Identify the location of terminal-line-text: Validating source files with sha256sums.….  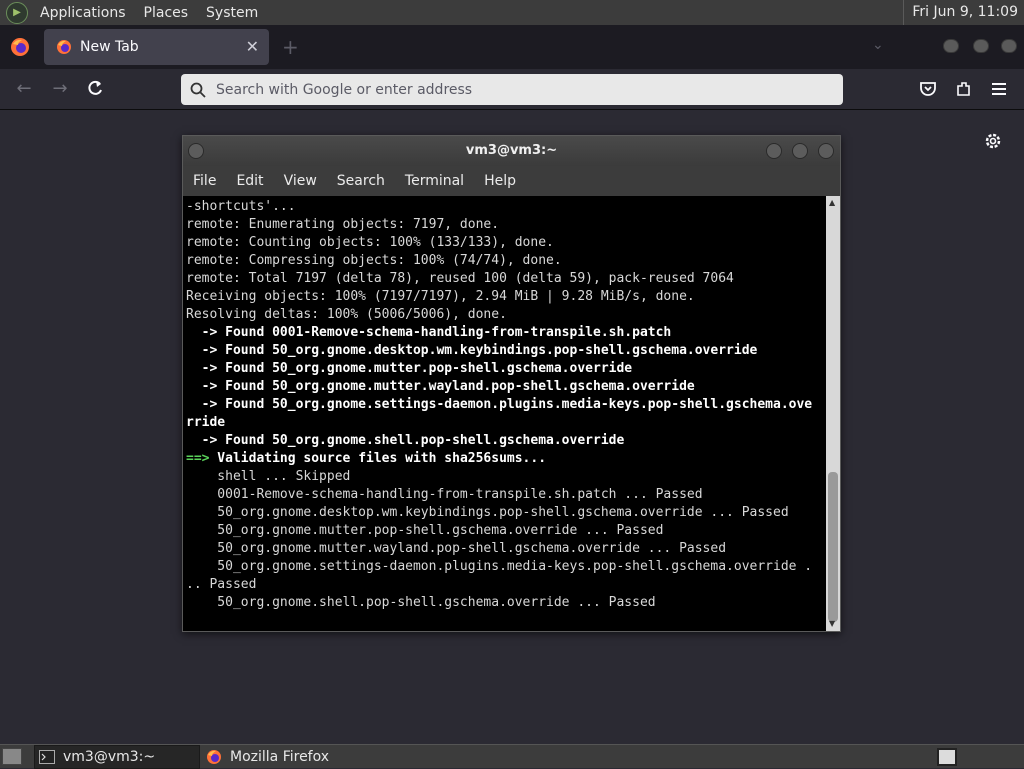
(378, 458).